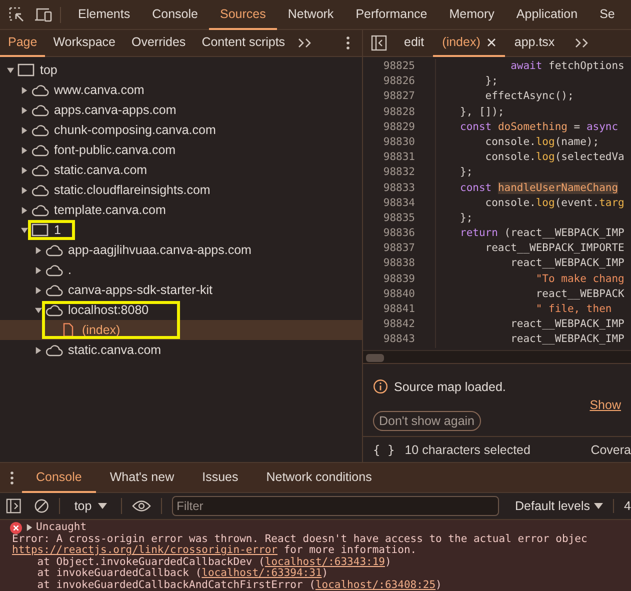 Image resolution: width=631 pixels, height=591 pixels. Describe the element at coordinates (140, 290) in the screenshot. I see `tree-item-label: canva-apps-sdk-starter-kit` at that location.